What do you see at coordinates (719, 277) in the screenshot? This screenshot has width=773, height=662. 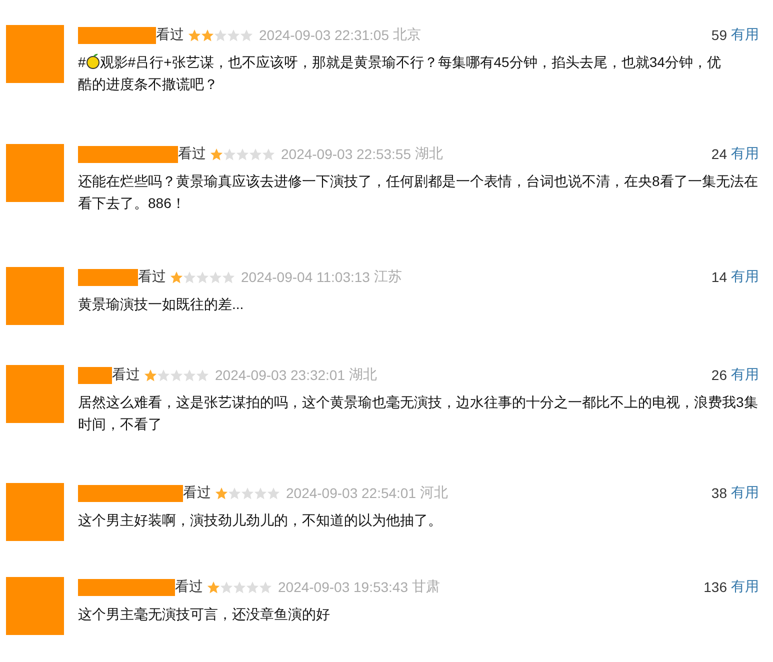 I see `vote-count: 14` at bounding box center [719, 277].